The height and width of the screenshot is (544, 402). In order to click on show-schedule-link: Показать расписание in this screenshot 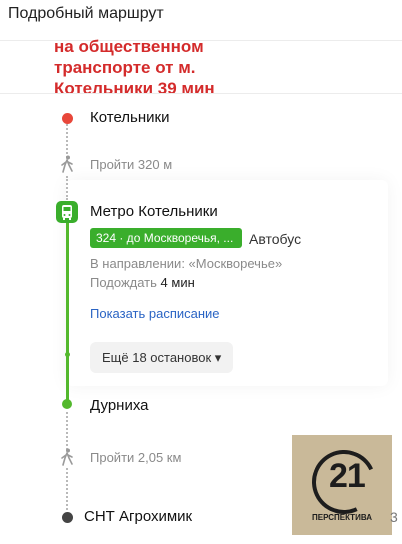, I will do `click(155, 313)`.